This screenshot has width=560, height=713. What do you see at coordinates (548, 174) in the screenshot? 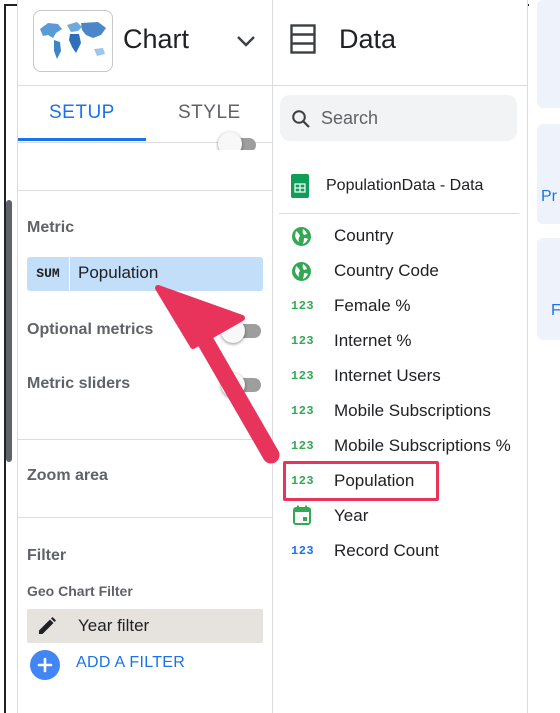
I see `right-card: Pr` at bounding box center [548, 174].